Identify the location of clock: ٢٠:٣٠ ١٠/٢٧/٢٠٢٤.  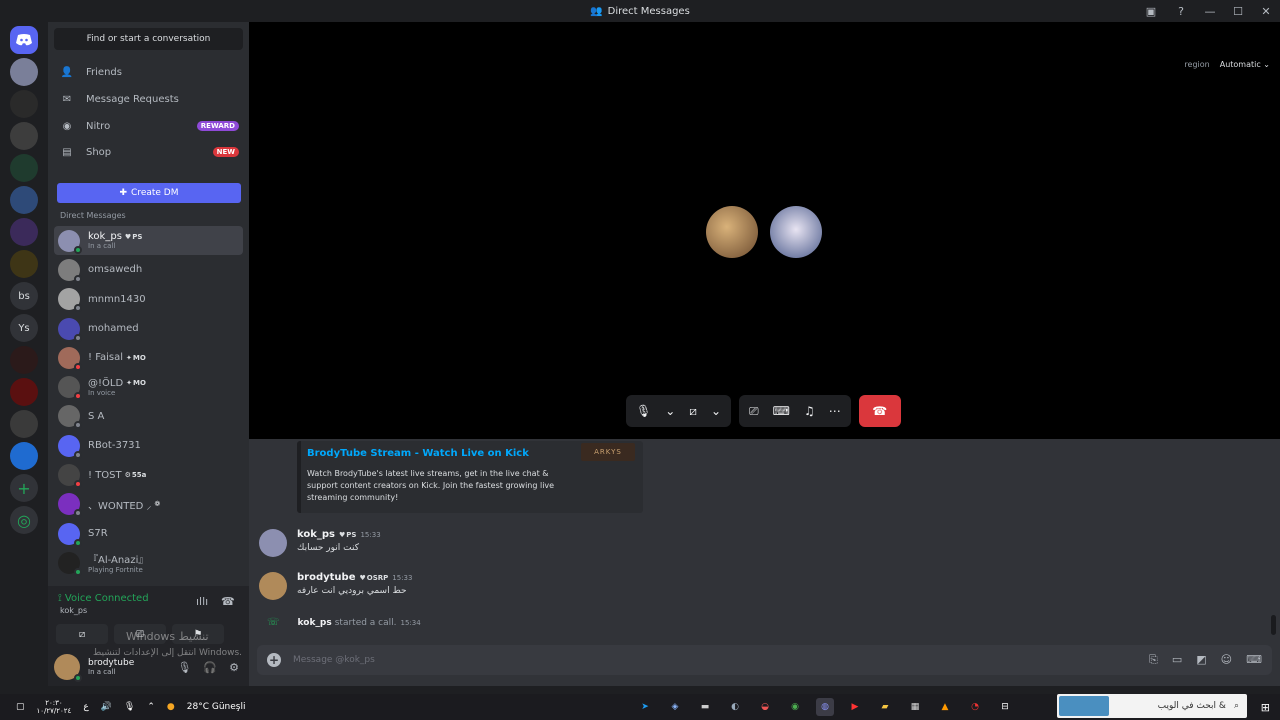
(54, 707).